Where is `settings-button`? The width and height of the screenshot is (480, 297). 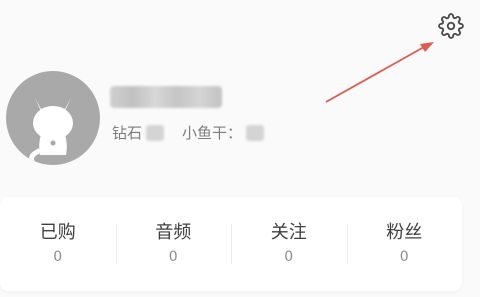
settings-button is located at coordinates (451, 26).